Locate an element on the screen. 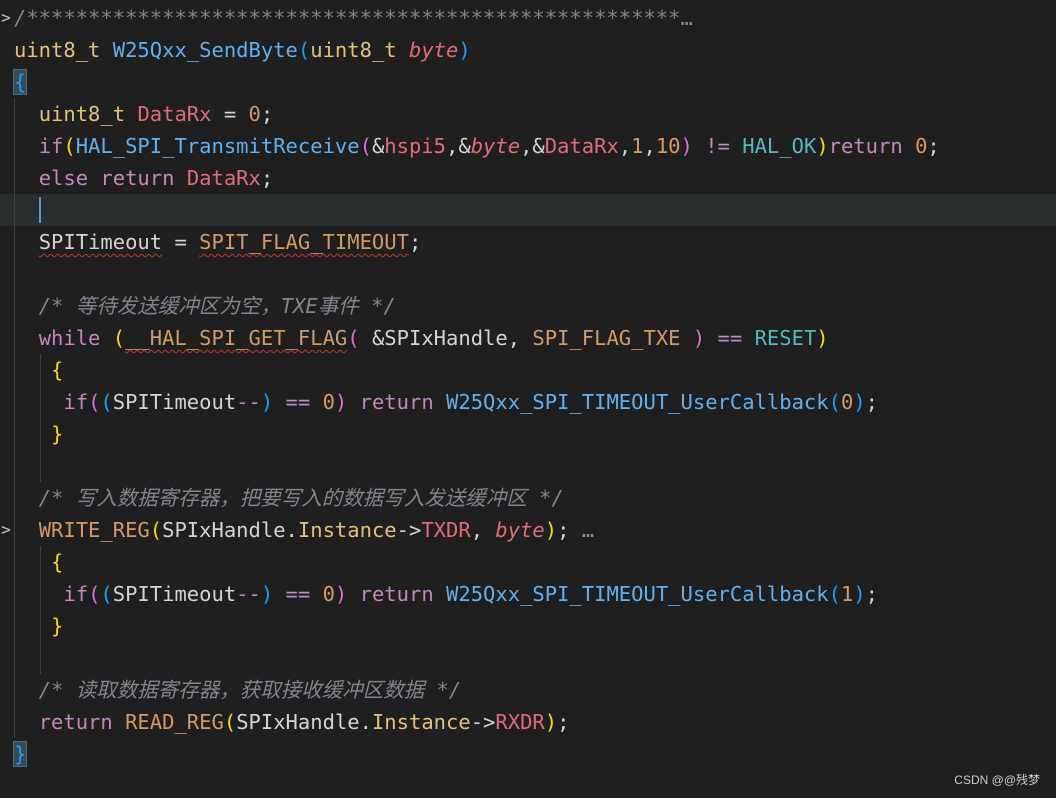 This screenshot has width=1056, height=798. code-token: uint8_t is located at coordinates (57, 50).